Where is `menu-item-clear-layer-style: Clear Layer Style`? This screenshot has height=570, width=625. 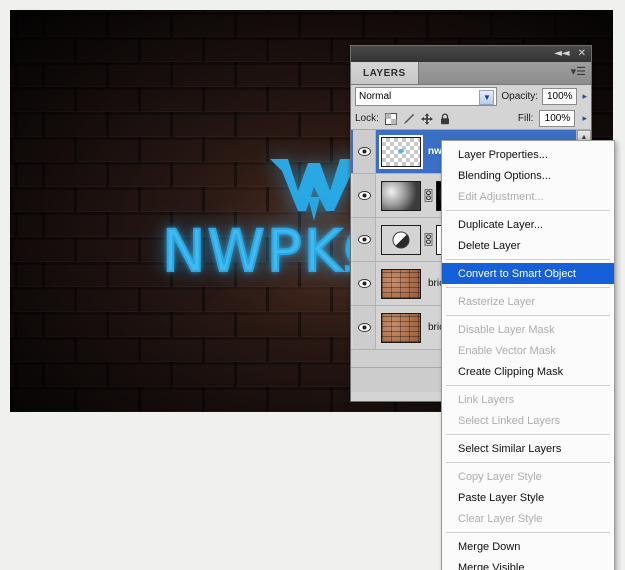
menu-item-clear-layer-style: Clear Layer Style is located at coordinates (500, 518).